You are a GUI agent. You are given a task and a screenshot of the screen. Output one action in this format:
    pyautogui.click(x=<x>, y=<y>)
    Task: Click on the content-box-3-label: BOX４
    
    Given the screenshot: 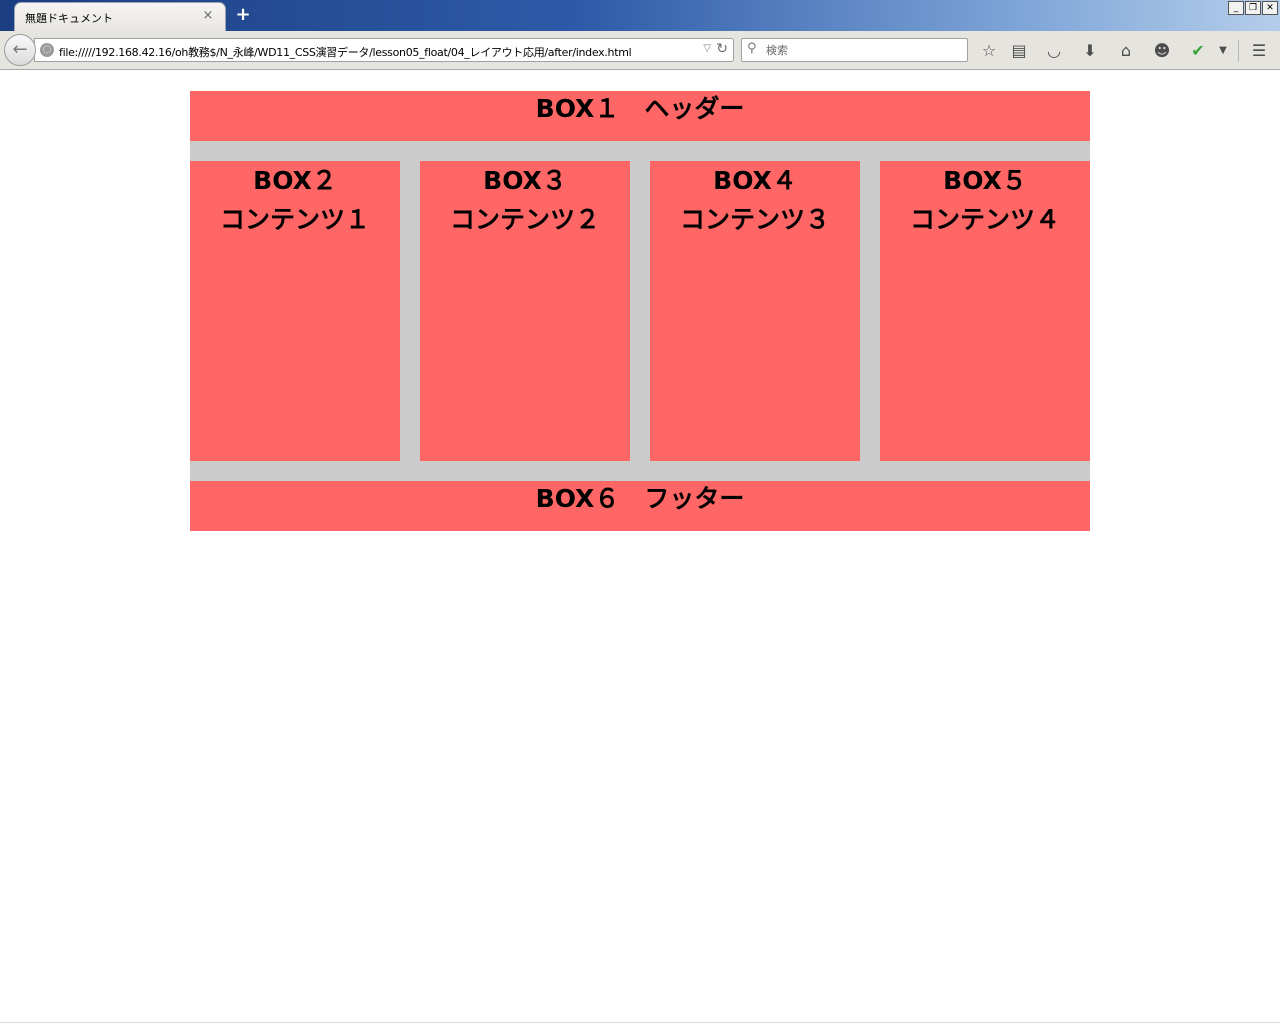 What is the action you would take?
    pyautogui.click(x=755, y=180)
    